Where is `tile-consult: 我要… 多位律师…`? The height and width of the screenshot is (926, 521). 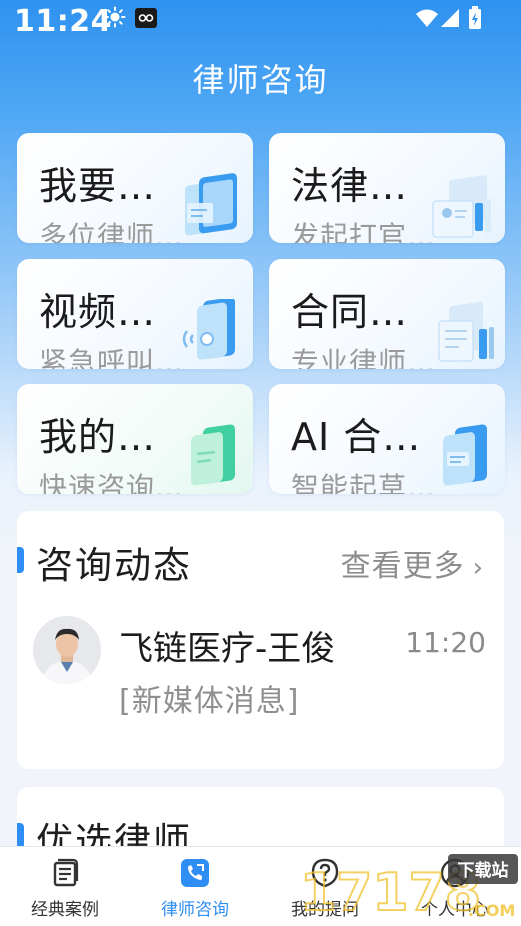
tile-consult: 我要… 多位律师… is located at coordinates (135, 188).